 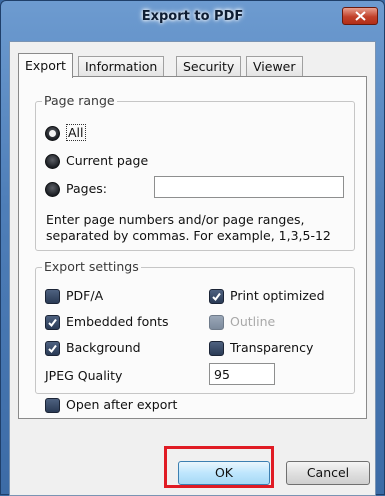 What do you see at coordinates (249, 187) in the screenshot?
I see `pages-input` at bounding box center [249, 187].